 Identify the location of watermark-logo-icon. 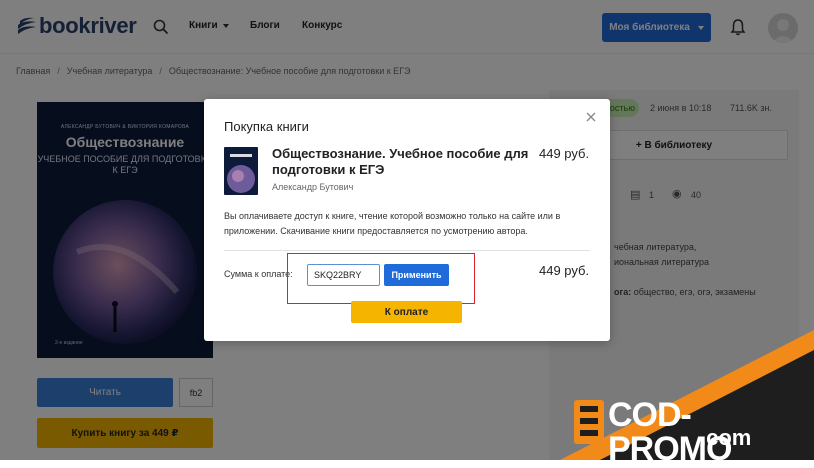
(589, 422).